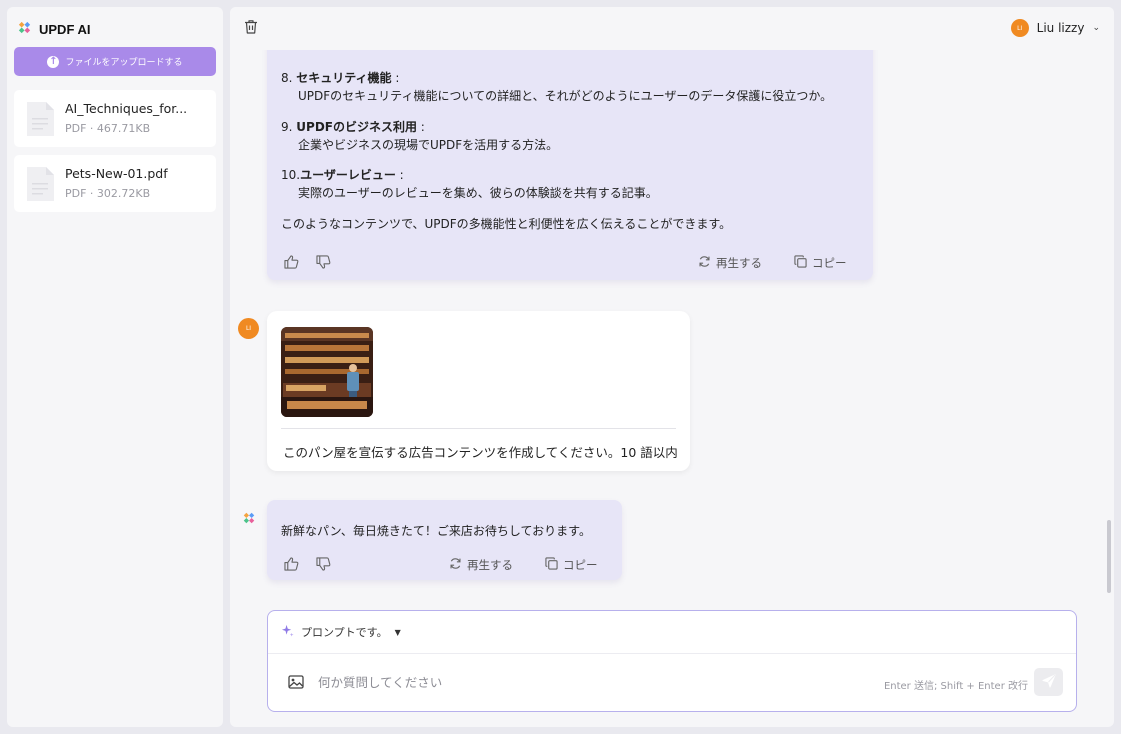 The width and height of the screenshot is (1121, 734). I want to click on upload-icon: ↑, so click(53, 61).